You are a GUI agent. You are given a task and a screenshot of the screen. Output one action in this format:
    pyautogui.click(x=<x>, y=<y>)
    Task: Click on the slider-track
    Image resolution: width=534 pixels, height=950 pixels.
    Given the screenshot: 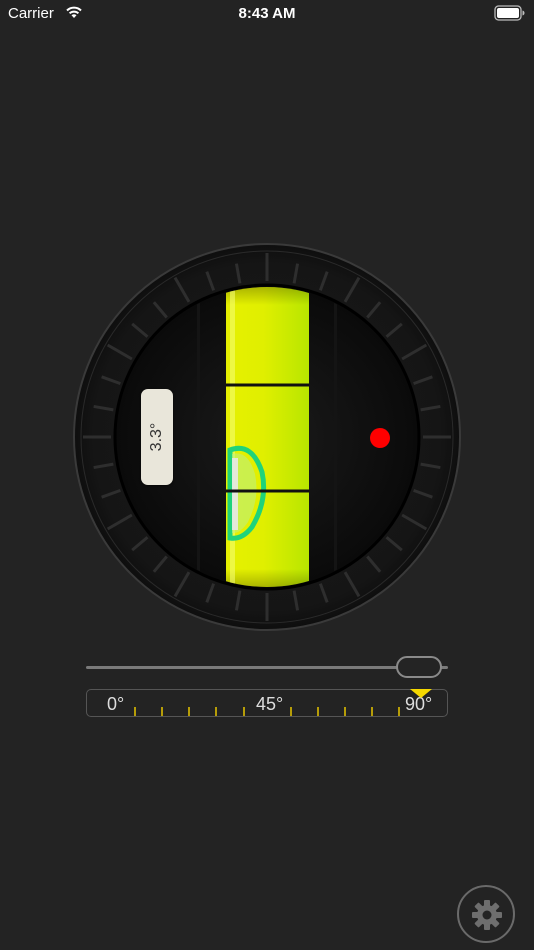 What is the action you would take?
    pyautogui.click(x=267, y=667)
    